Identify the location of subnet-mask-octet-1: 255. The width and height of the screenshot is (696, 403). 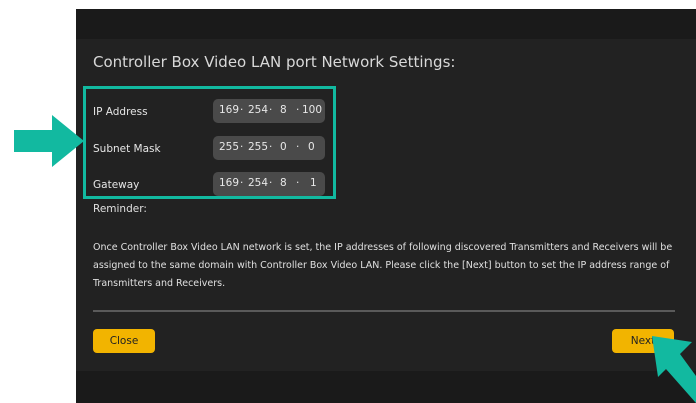
(229, 147).